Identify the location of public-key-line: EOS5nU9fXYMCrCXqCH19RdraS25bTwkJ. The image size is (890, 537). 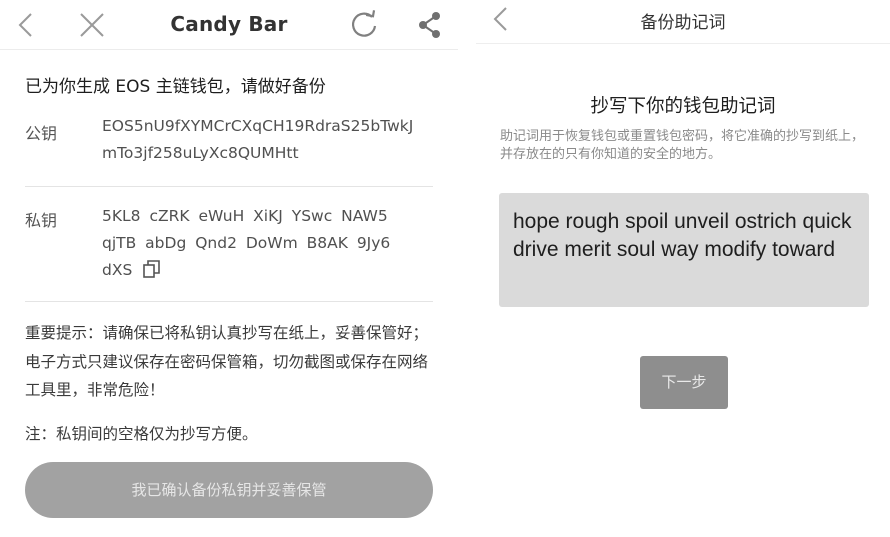
(258, 126).